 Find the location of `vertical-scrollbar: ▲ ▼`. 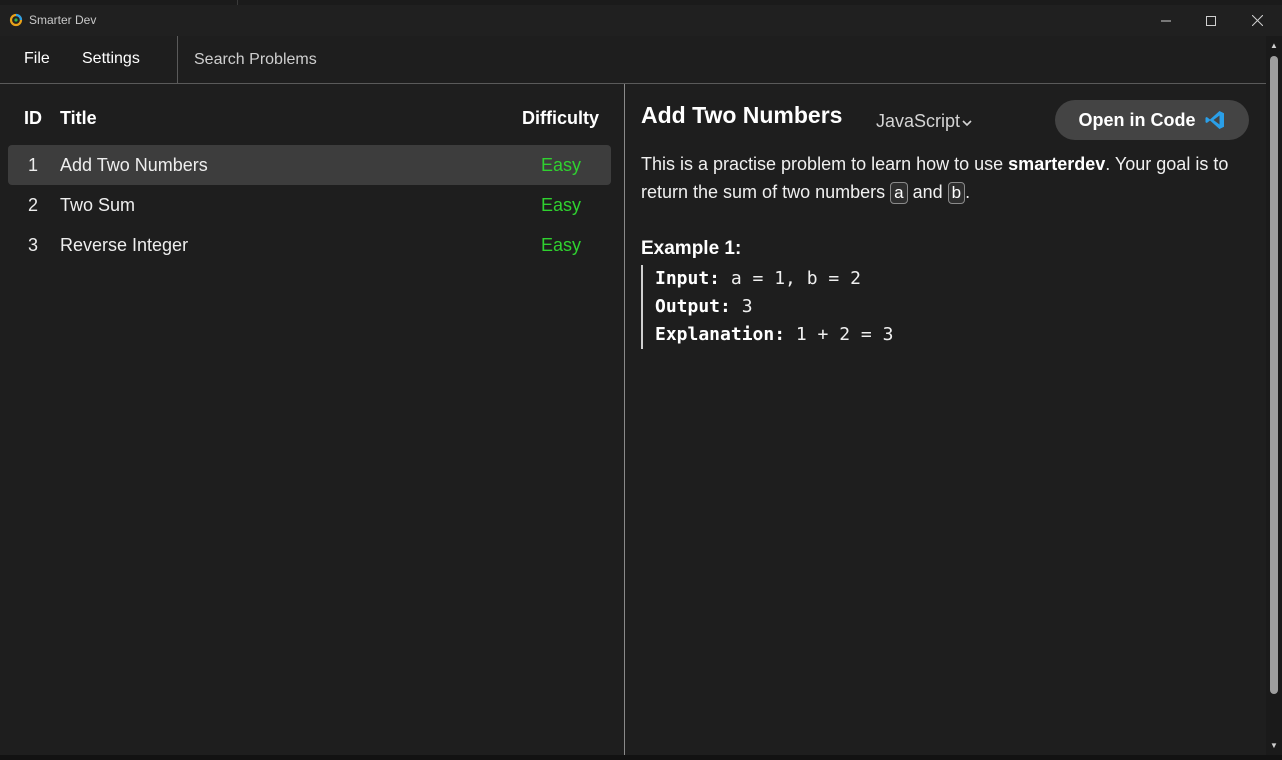

vertical-scrollbar: ▲ ▼ is located at coordinates (1274, 395).